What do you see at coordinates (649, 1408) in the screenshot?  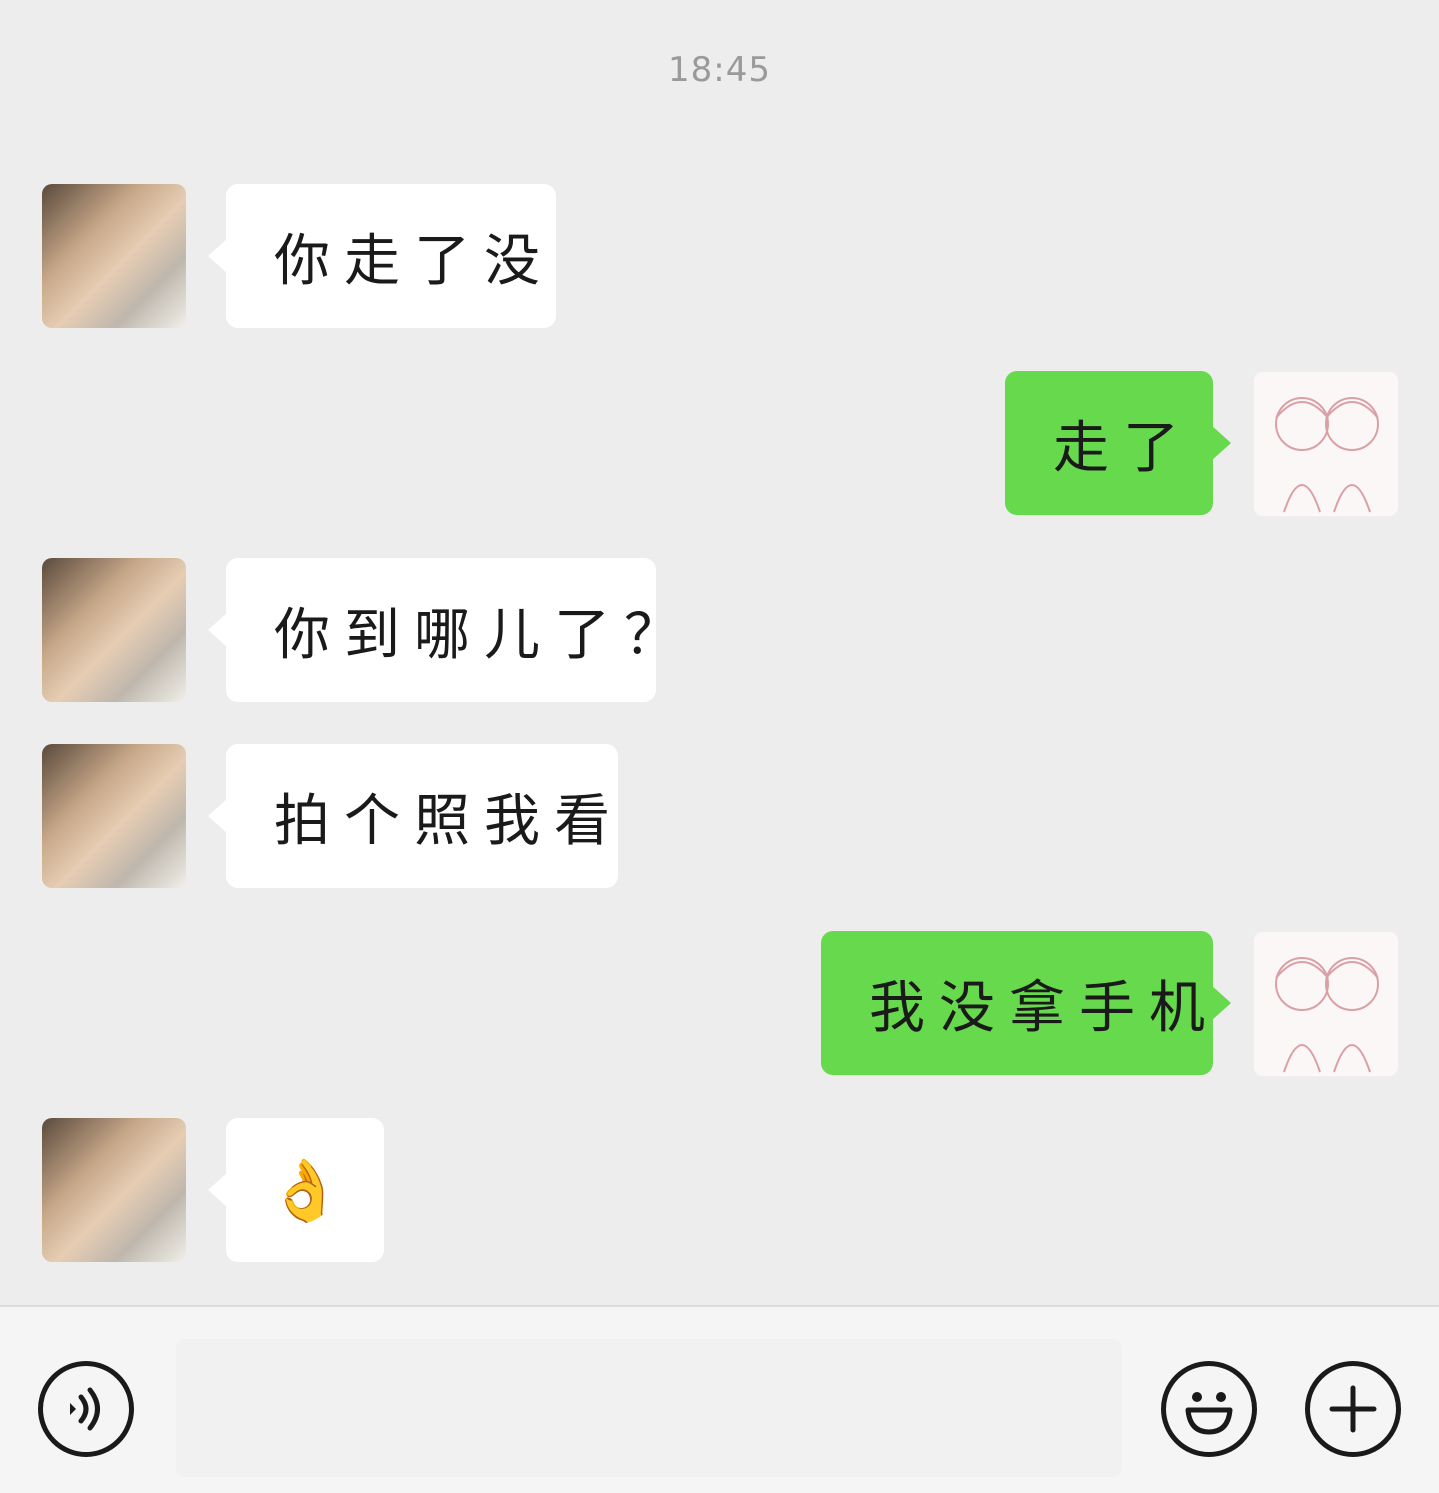 I see `message-input` at bounding box center [649, 1408].